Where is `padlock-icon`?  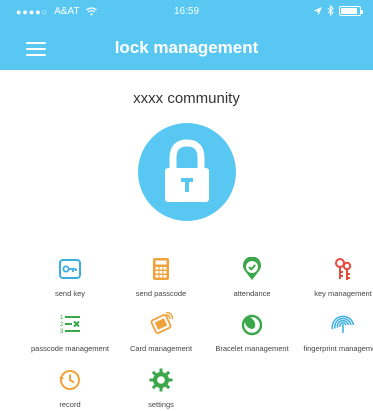 padlock-icon is located at coordinates (187, 170).